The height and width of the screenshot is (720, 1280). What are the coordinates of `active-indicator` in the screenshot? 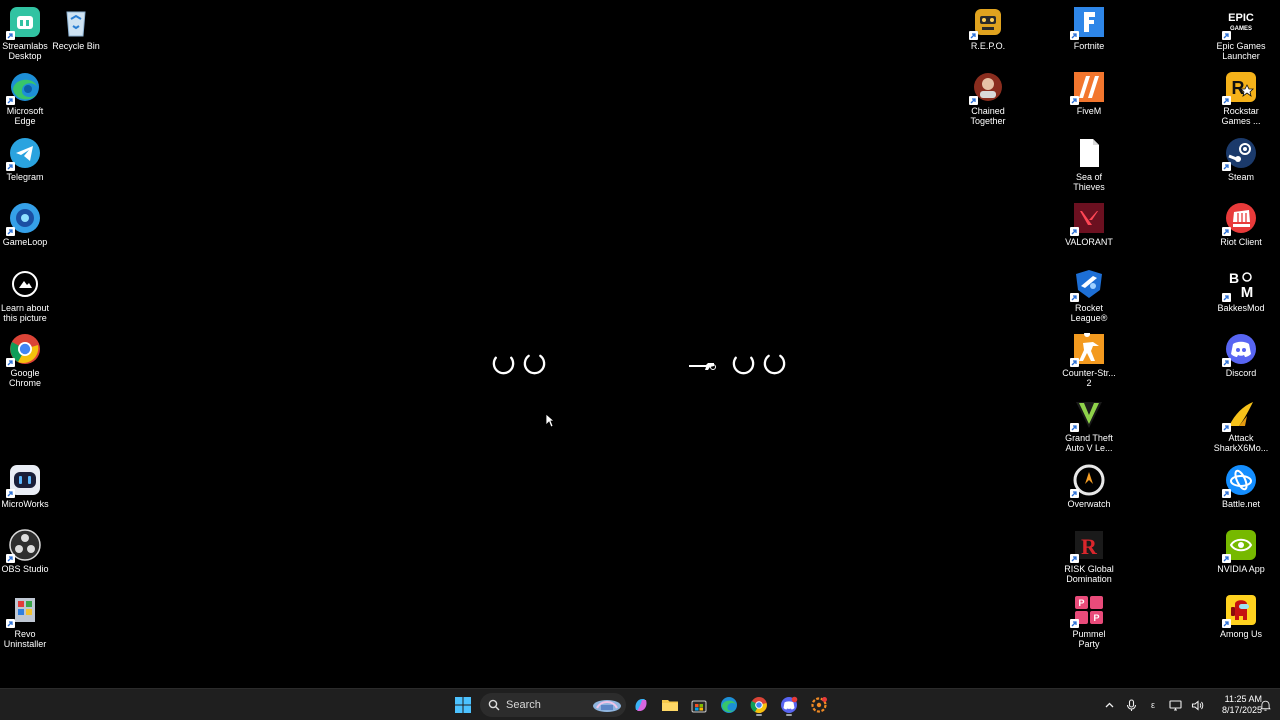 It's located at (759, 715).